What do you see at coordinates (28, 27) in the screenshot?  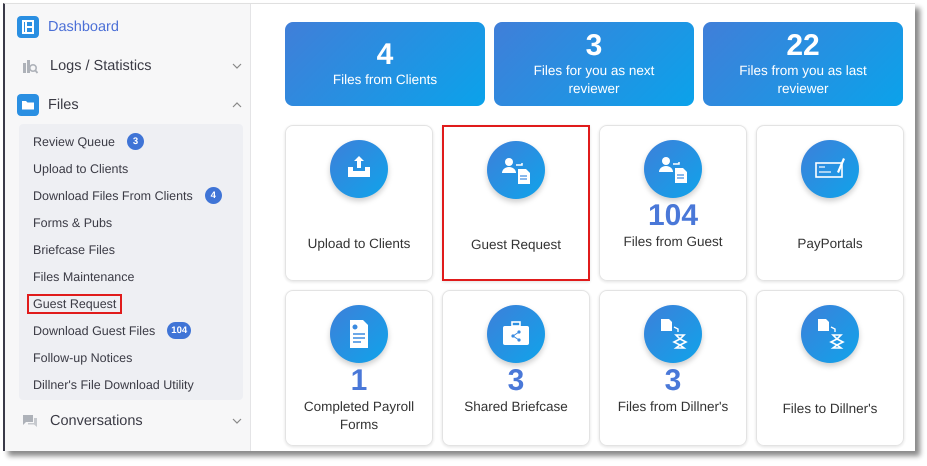 I see `dashboard-icon` at bounding box center [28, 27].